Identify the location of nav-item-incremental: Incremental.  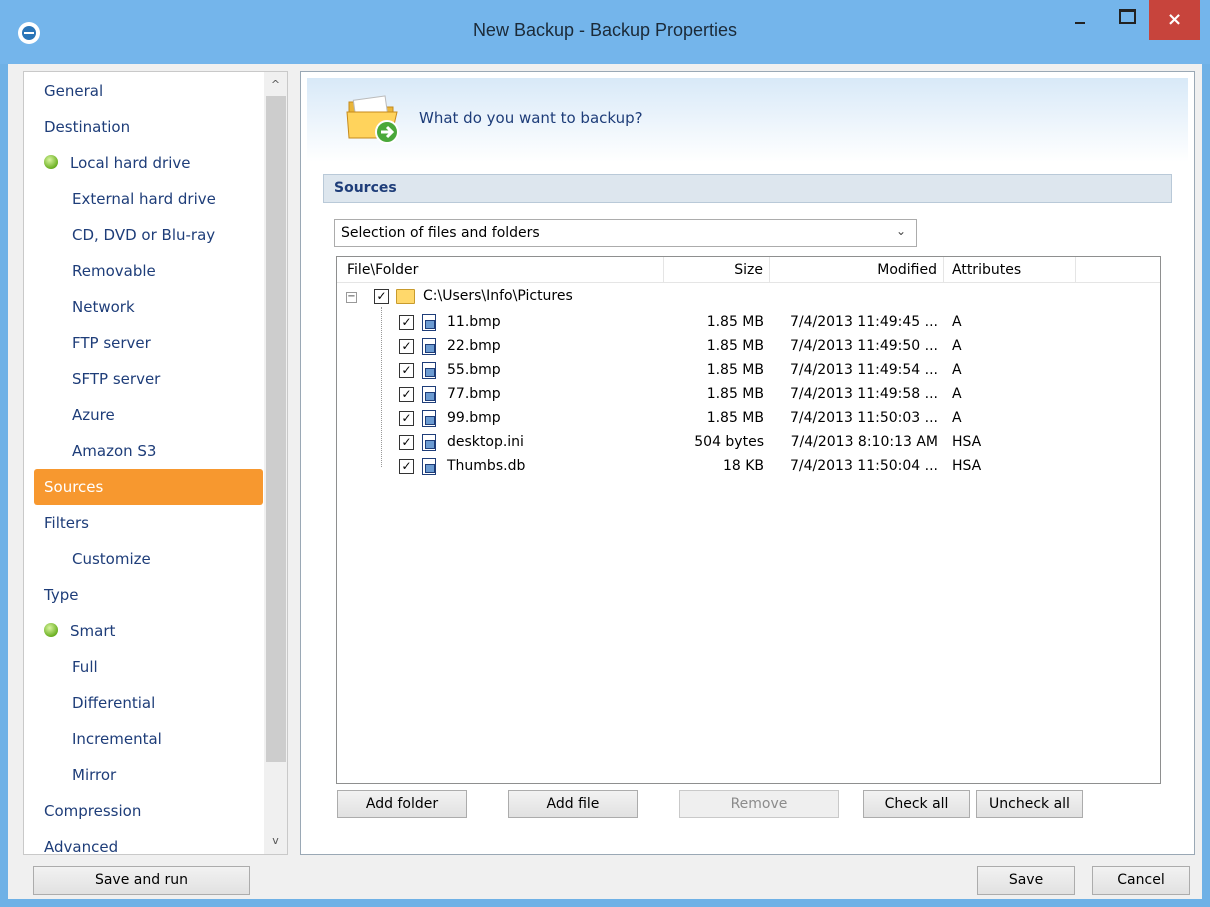
(117, 739).